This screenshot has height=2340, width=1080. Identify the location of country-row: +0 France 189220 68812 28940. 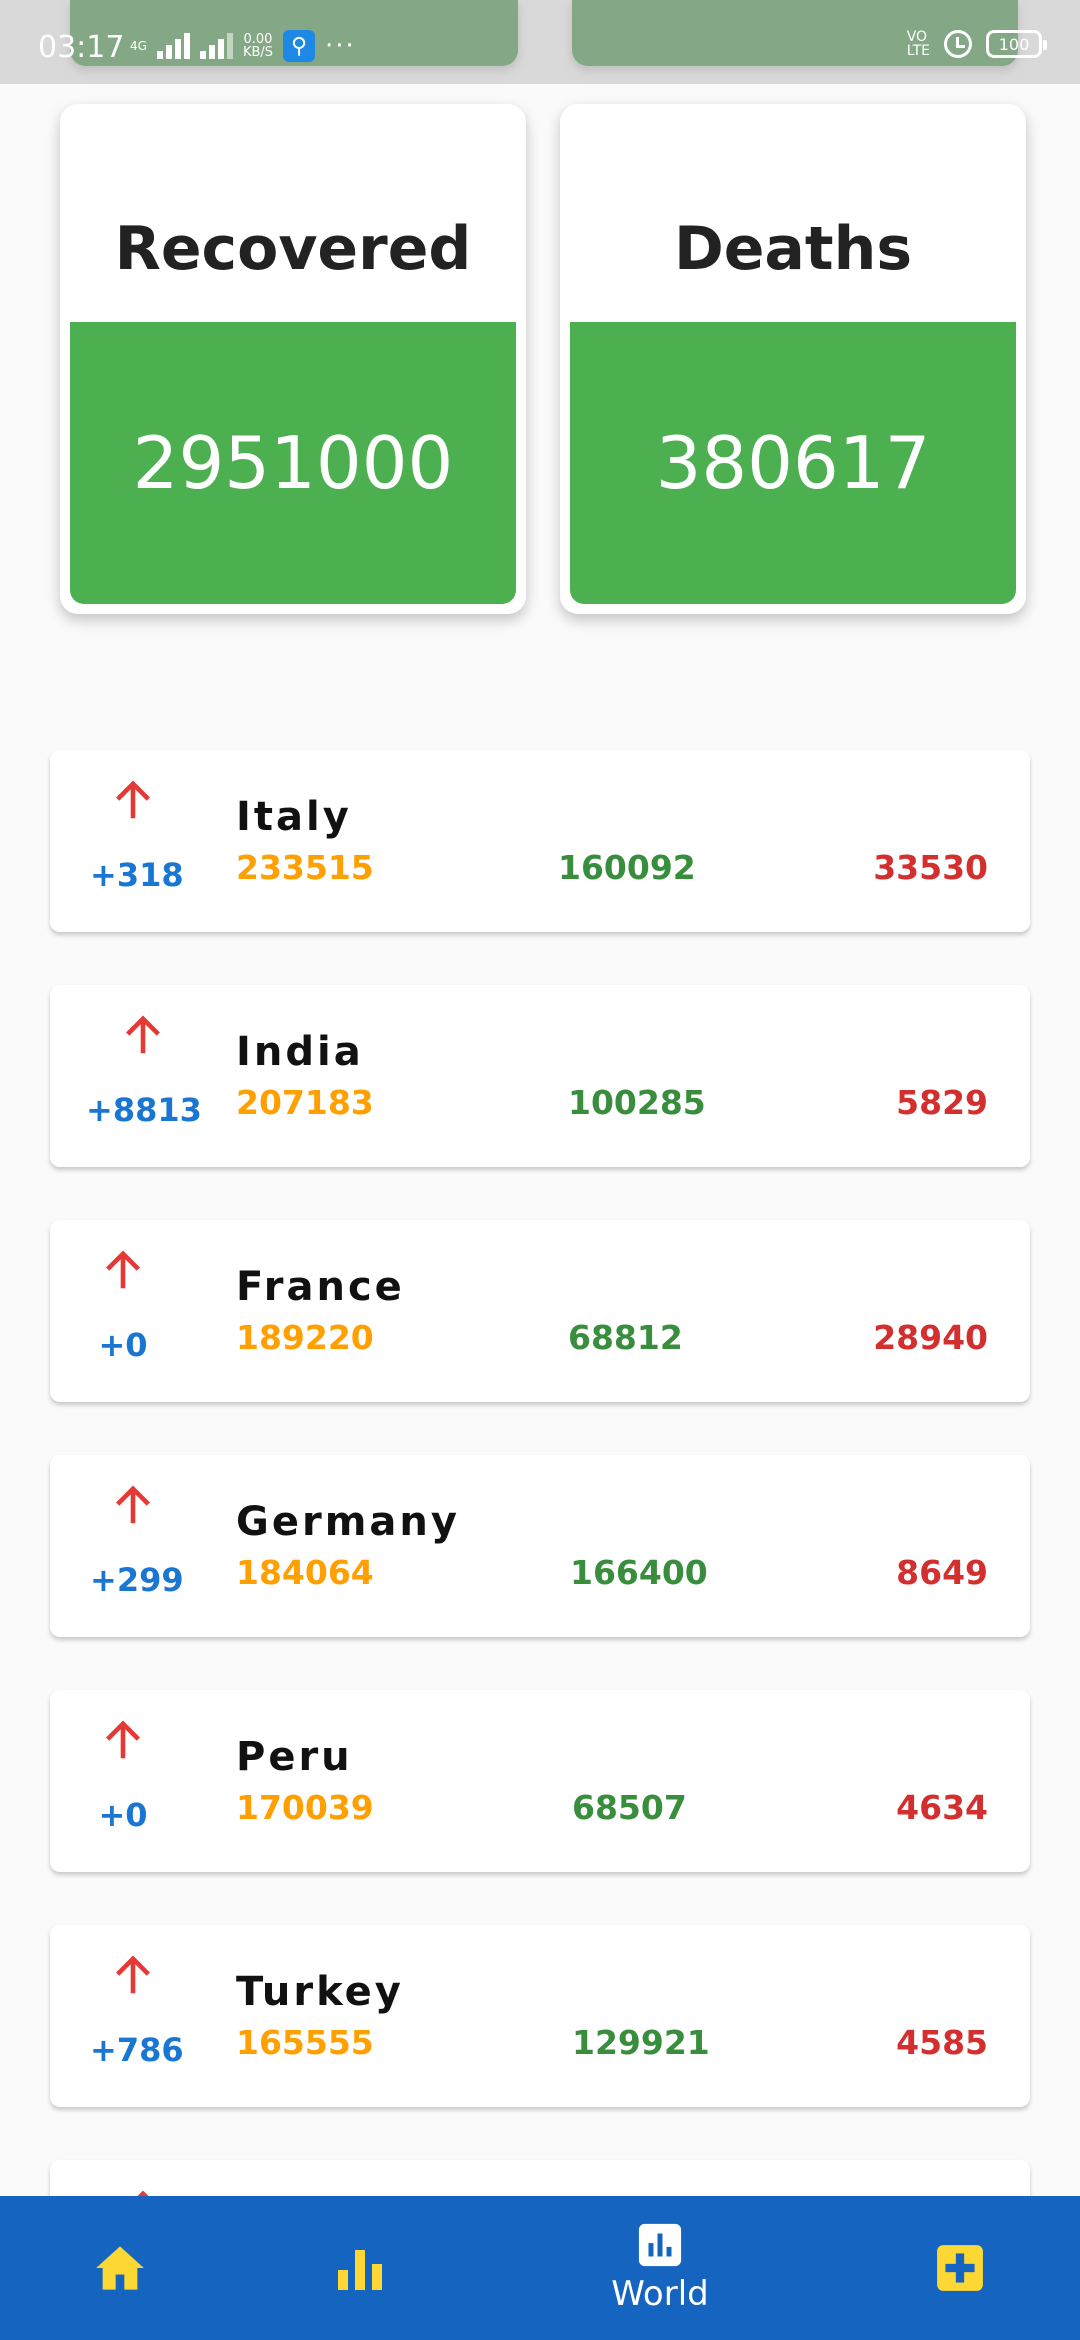
(540, 1311).